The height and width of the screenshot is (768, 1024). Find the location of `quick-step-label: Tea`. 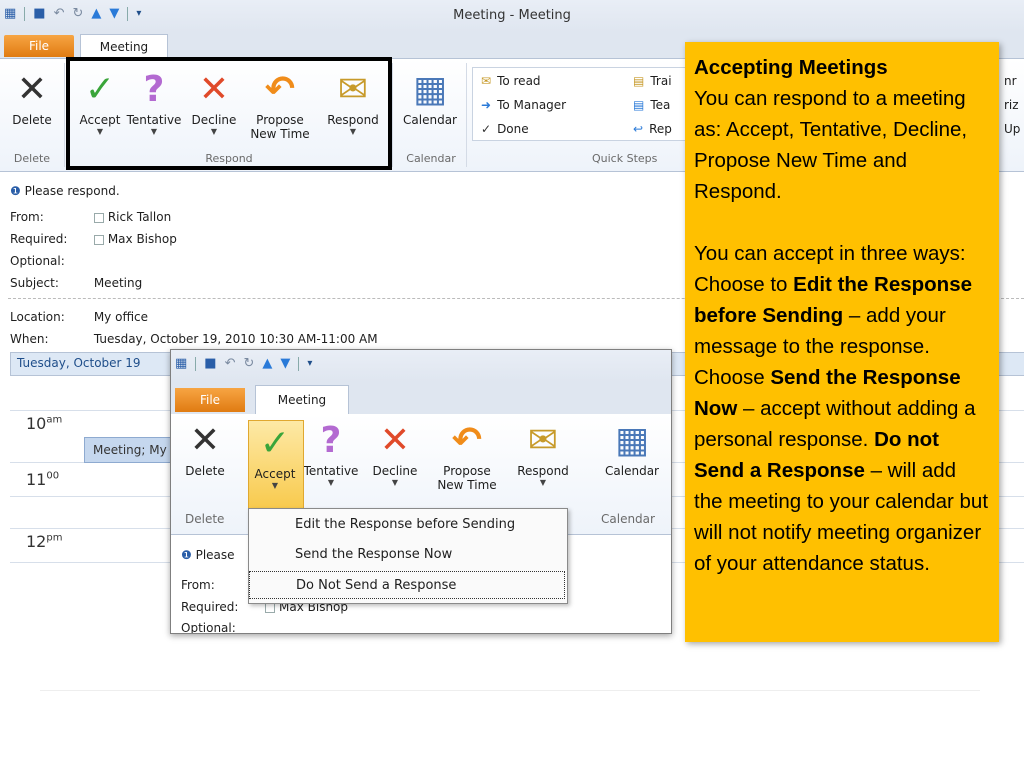

quick-step-label: Tea is located at coordinates (660, 105).